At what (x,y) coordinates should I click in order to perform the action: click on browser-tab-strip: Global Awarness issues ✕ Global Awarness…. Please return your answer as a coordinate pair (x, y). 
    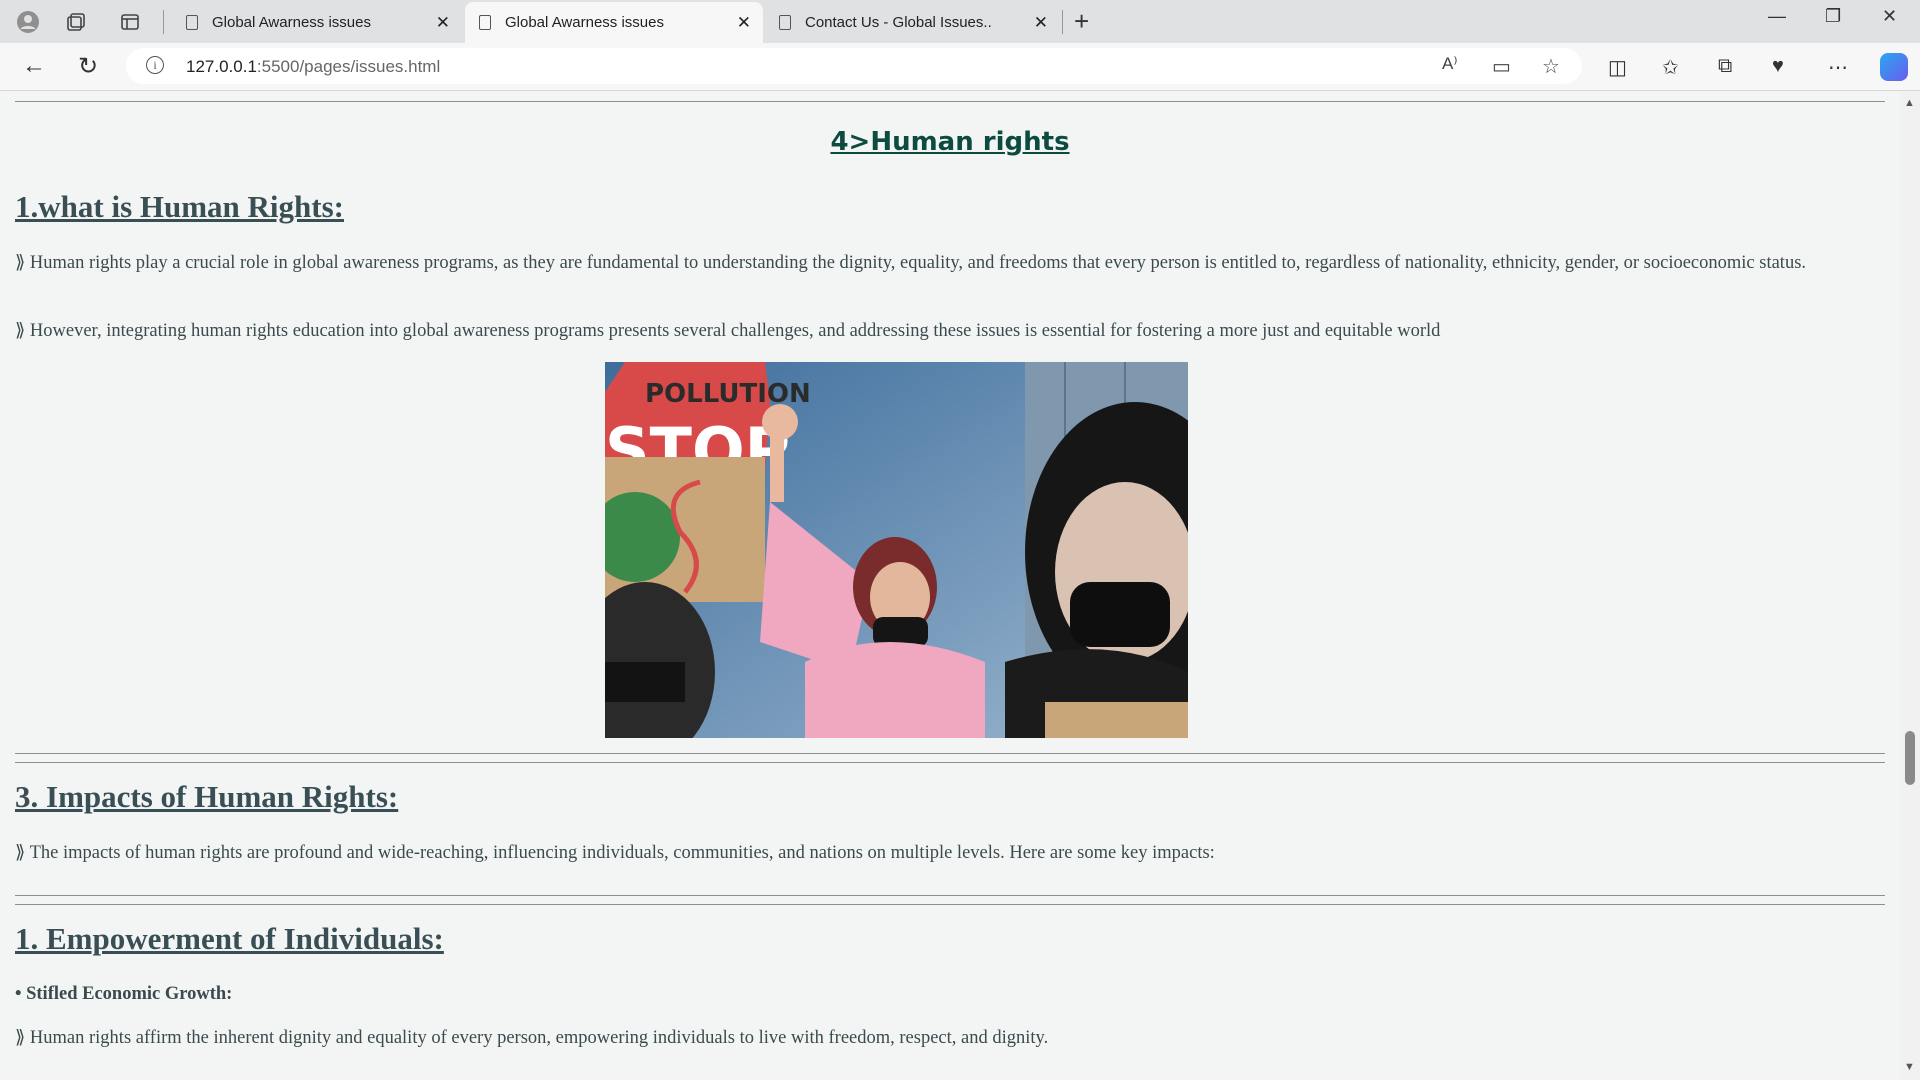
    Looking at the image, I should click on (960, 21).